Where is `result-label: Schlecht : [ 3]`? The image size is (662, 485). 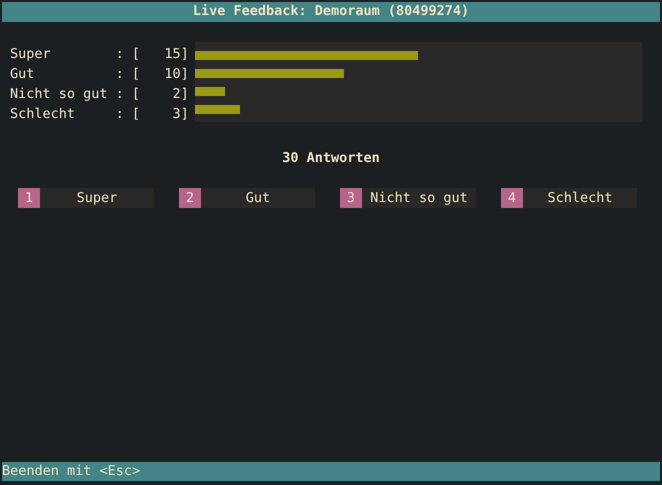 result-label: Schlecht : [ 3] is located at coordinates (99, 114).